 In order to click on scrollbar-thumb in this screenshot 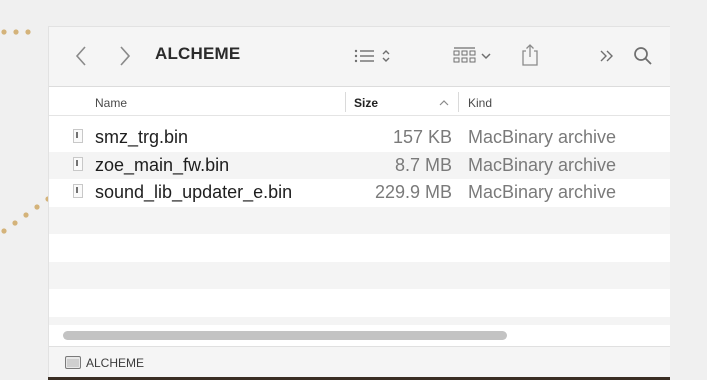, I will do `click(285, 335)`.